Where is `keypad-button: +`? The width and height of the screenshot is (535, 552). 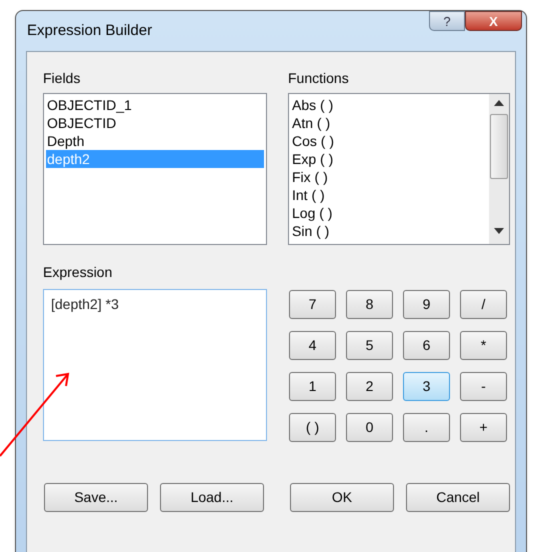 keypad-button: + is located at coordinates (483, 427).